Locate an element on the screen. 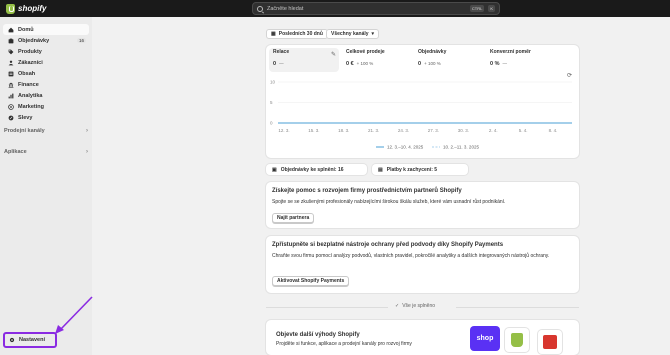 This screenshot has width=670, height=355. calendar-icon: ▦ is located at coordinates (273, 34).